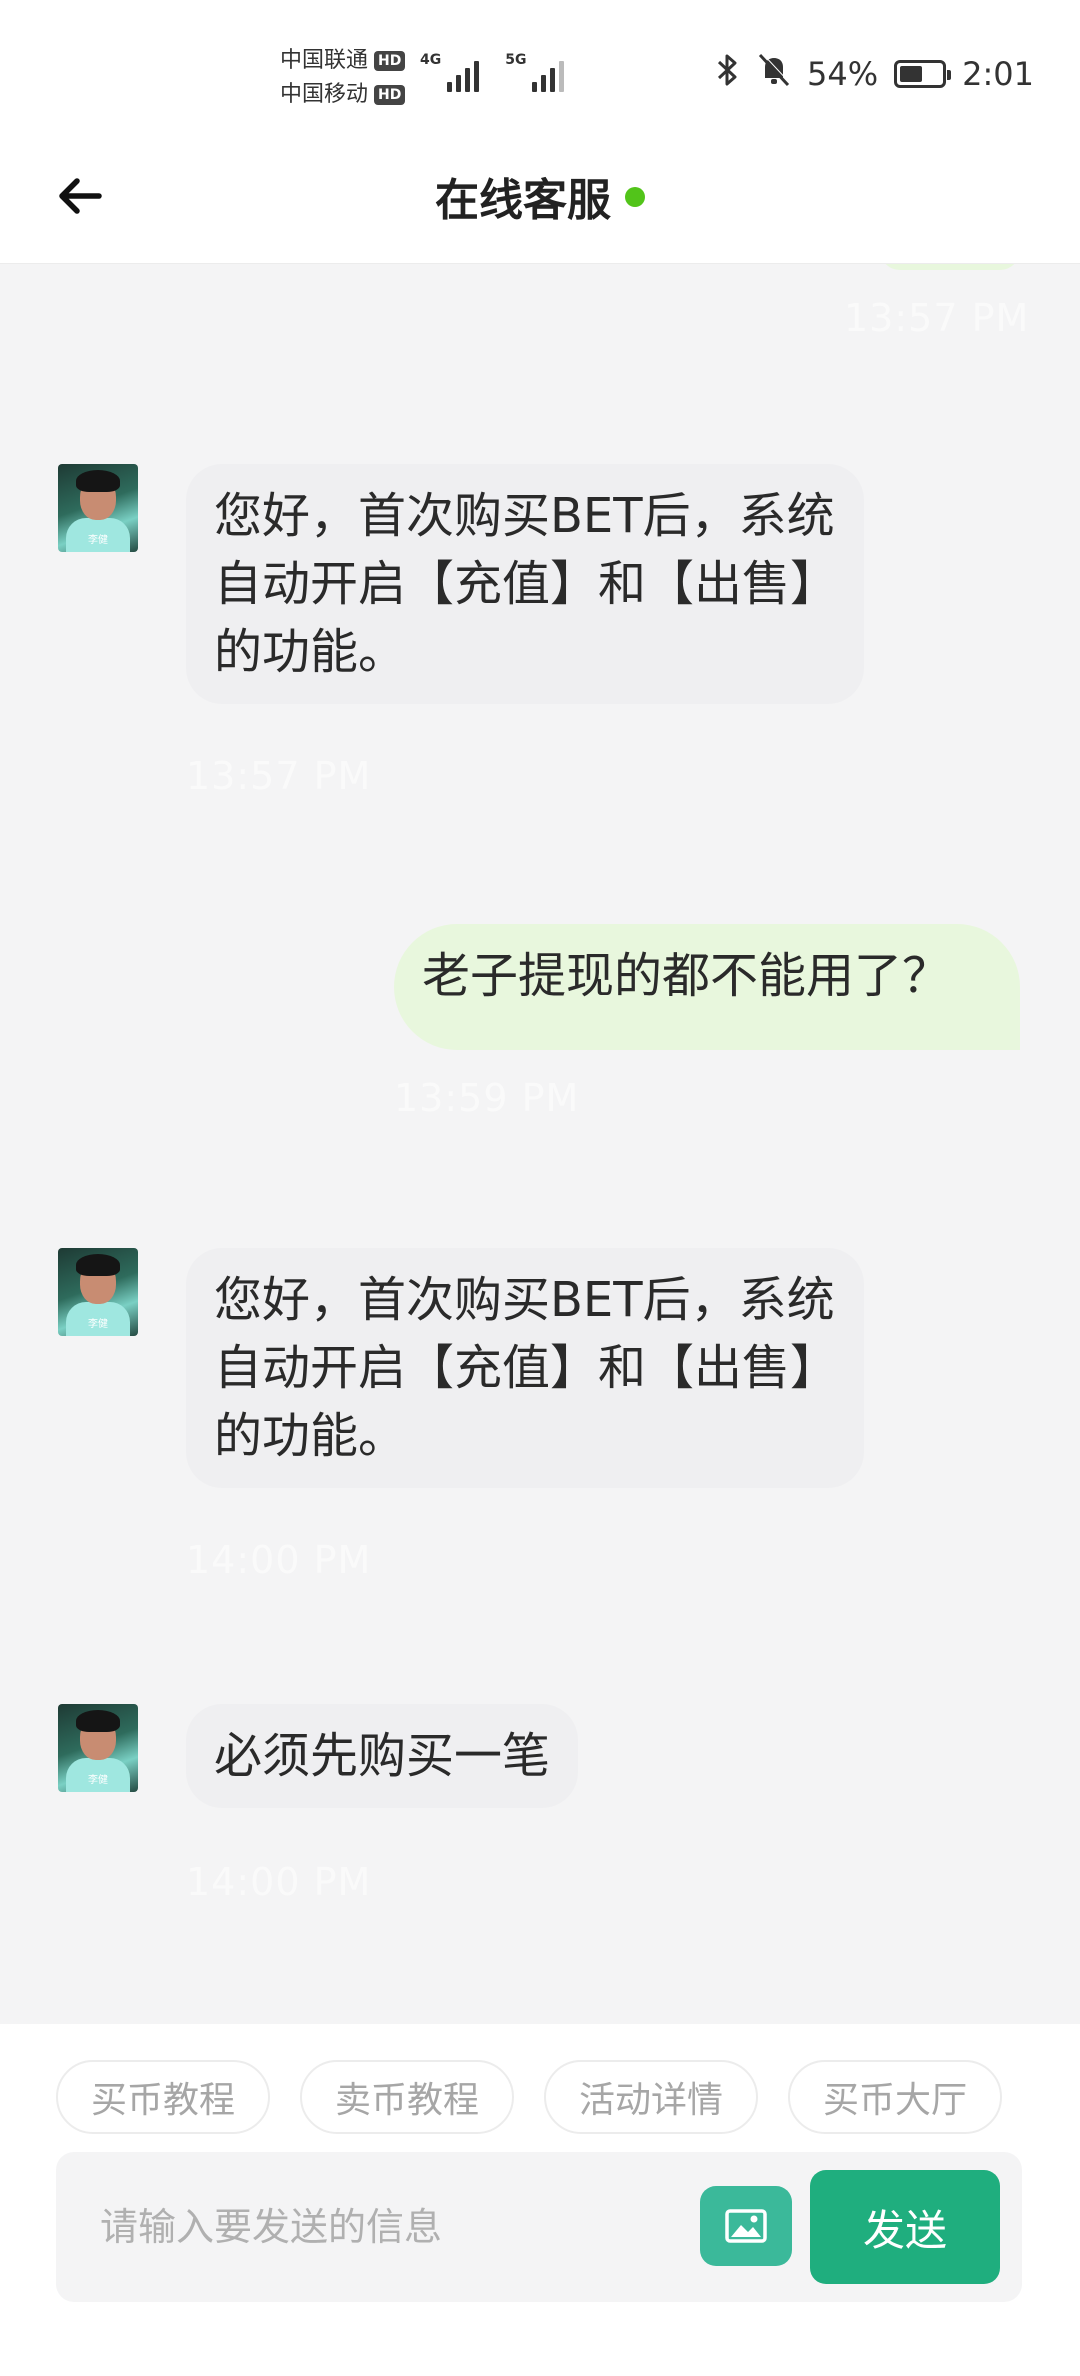  Describe the element at coordinates (950, 267) in the screenshot. I see `message-bubble-outgoing-partial` at that location.